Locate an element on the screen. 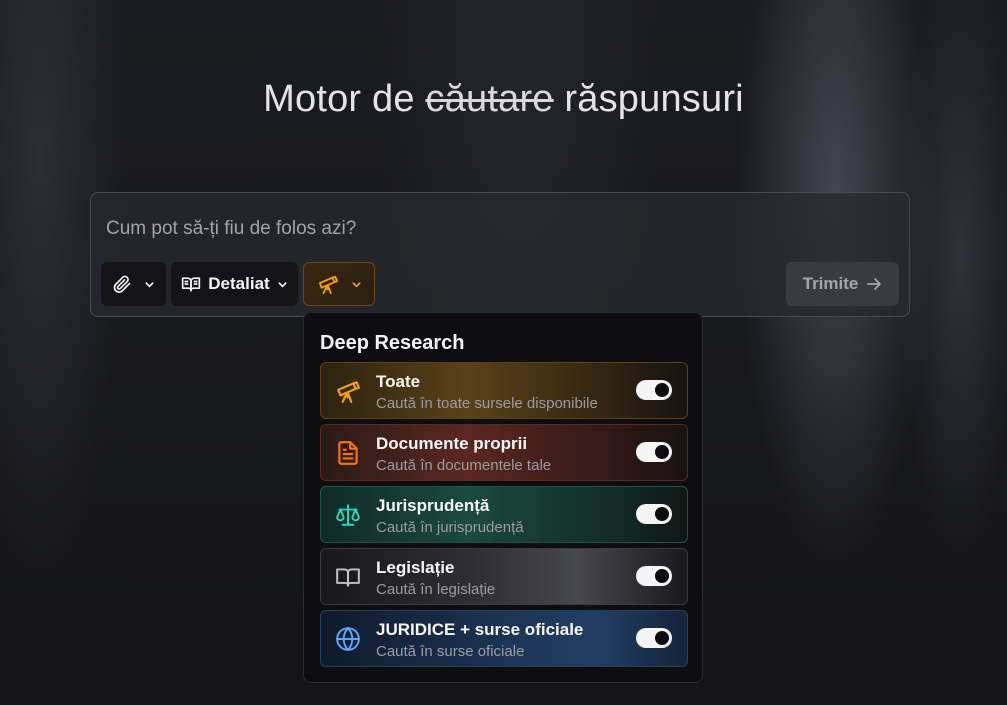 The height and width of the screenshot is (705, 1007). option-subtitle: Caută în jurisprudență is located at coordinates (450, 527).